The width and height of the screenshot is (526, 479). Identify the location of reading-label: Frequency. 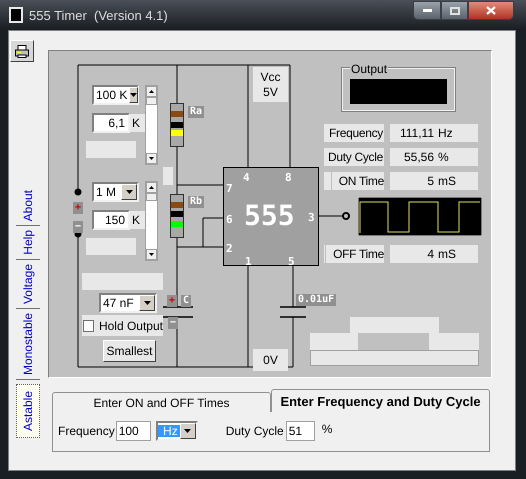
(354, 133).